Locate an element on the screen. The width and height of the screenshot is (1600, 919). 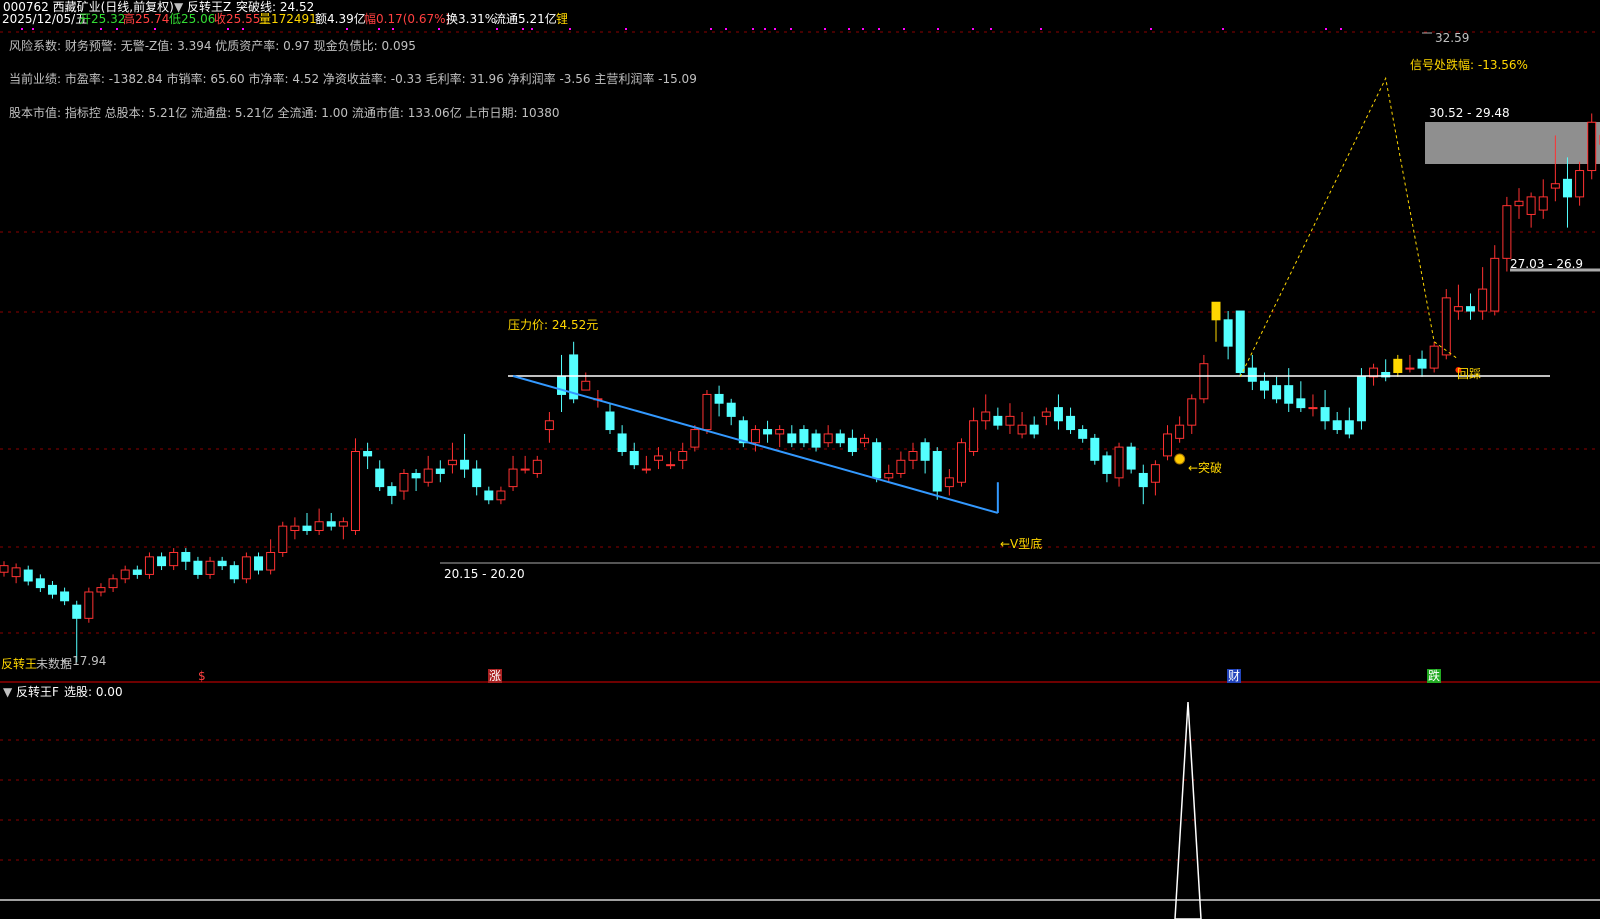
date-label: 2025/12/05/五 is located at coordinates (45, 19).